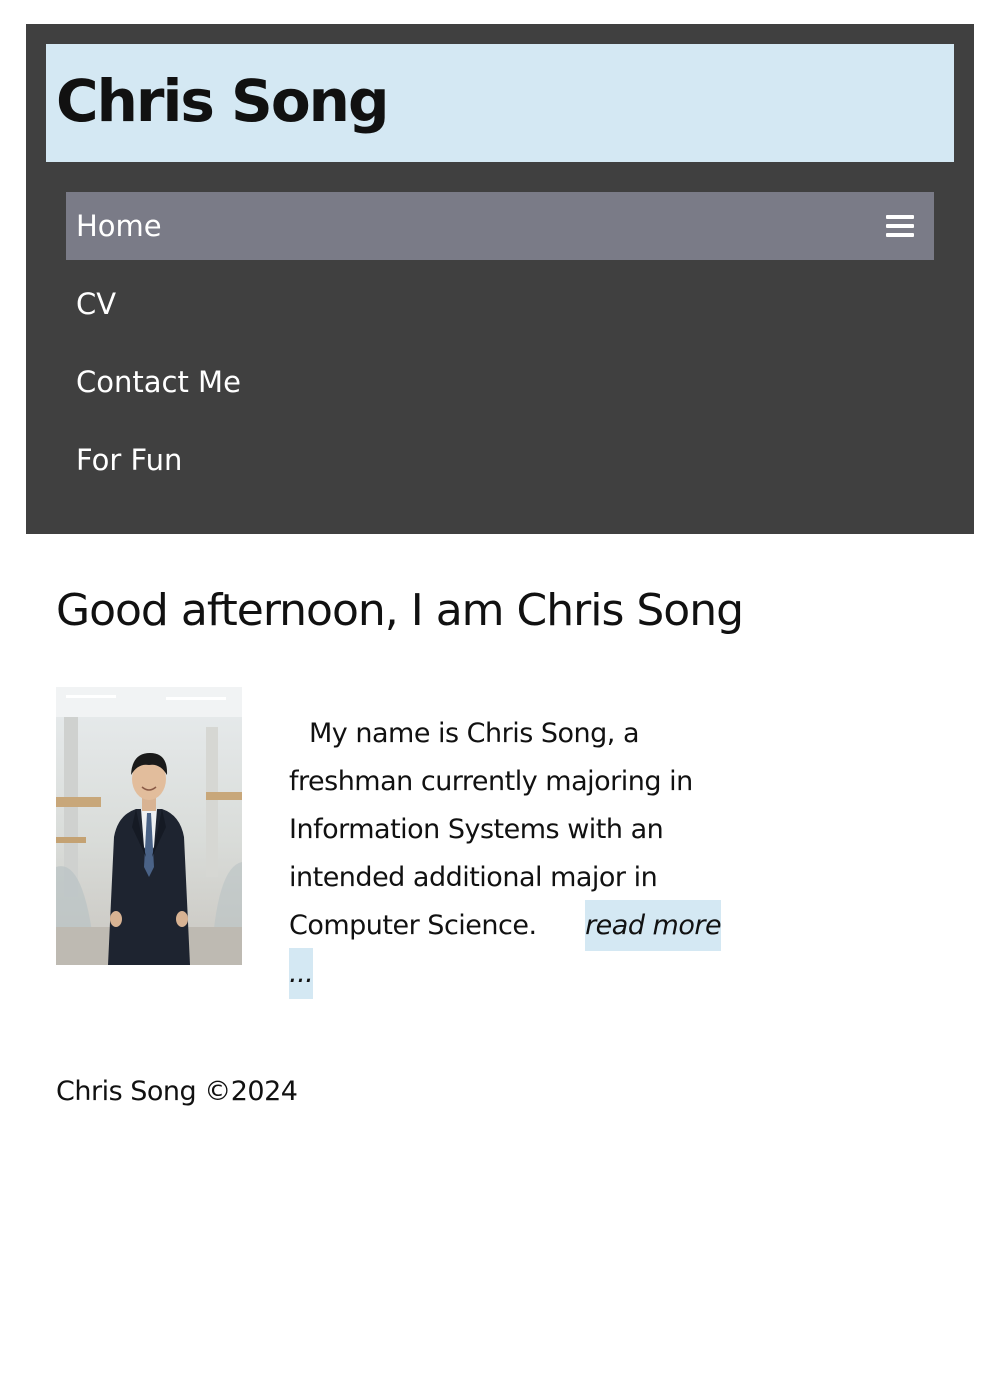  Describe the element at coordinates (129, 460) in the screenshot. I see `nav-item-label: For Fun` at that location.